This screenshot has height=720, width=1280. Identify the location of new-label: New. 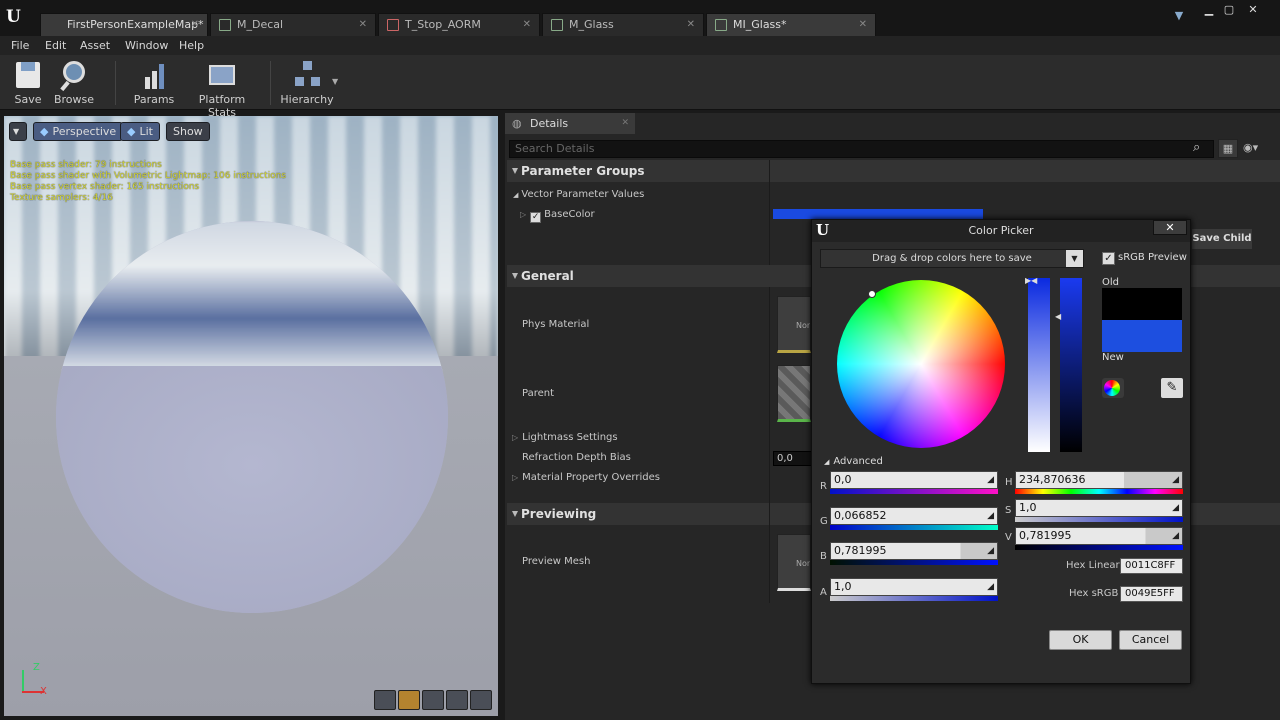
(1113, 357).